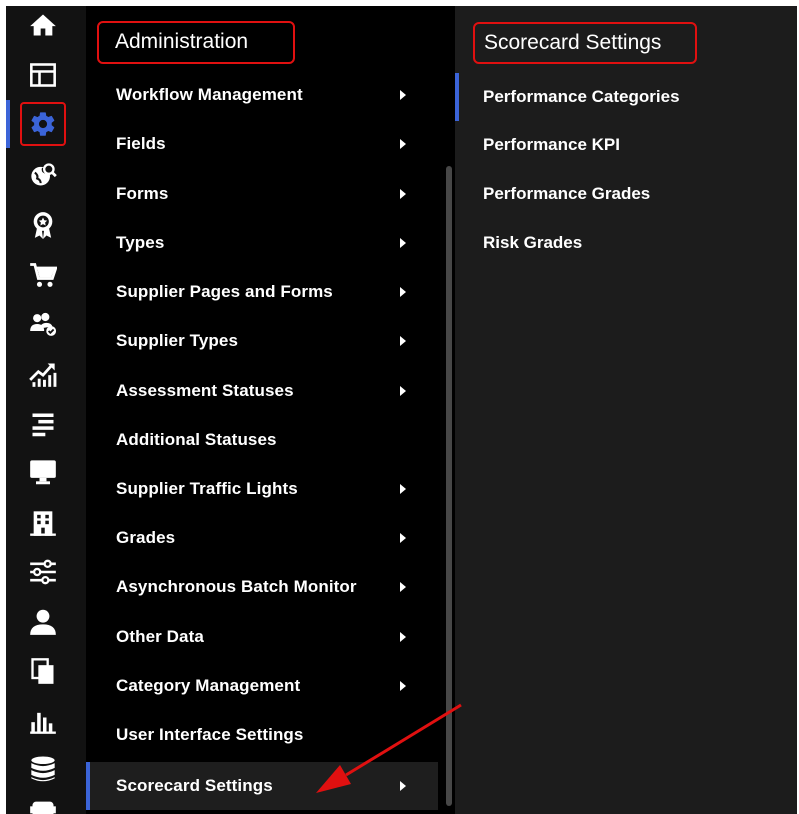 Image resolution: width=799 pixels, height=814 pixels. I want to click on submenu-item-performance-kpi: Performance KPI, so click(626, 145).